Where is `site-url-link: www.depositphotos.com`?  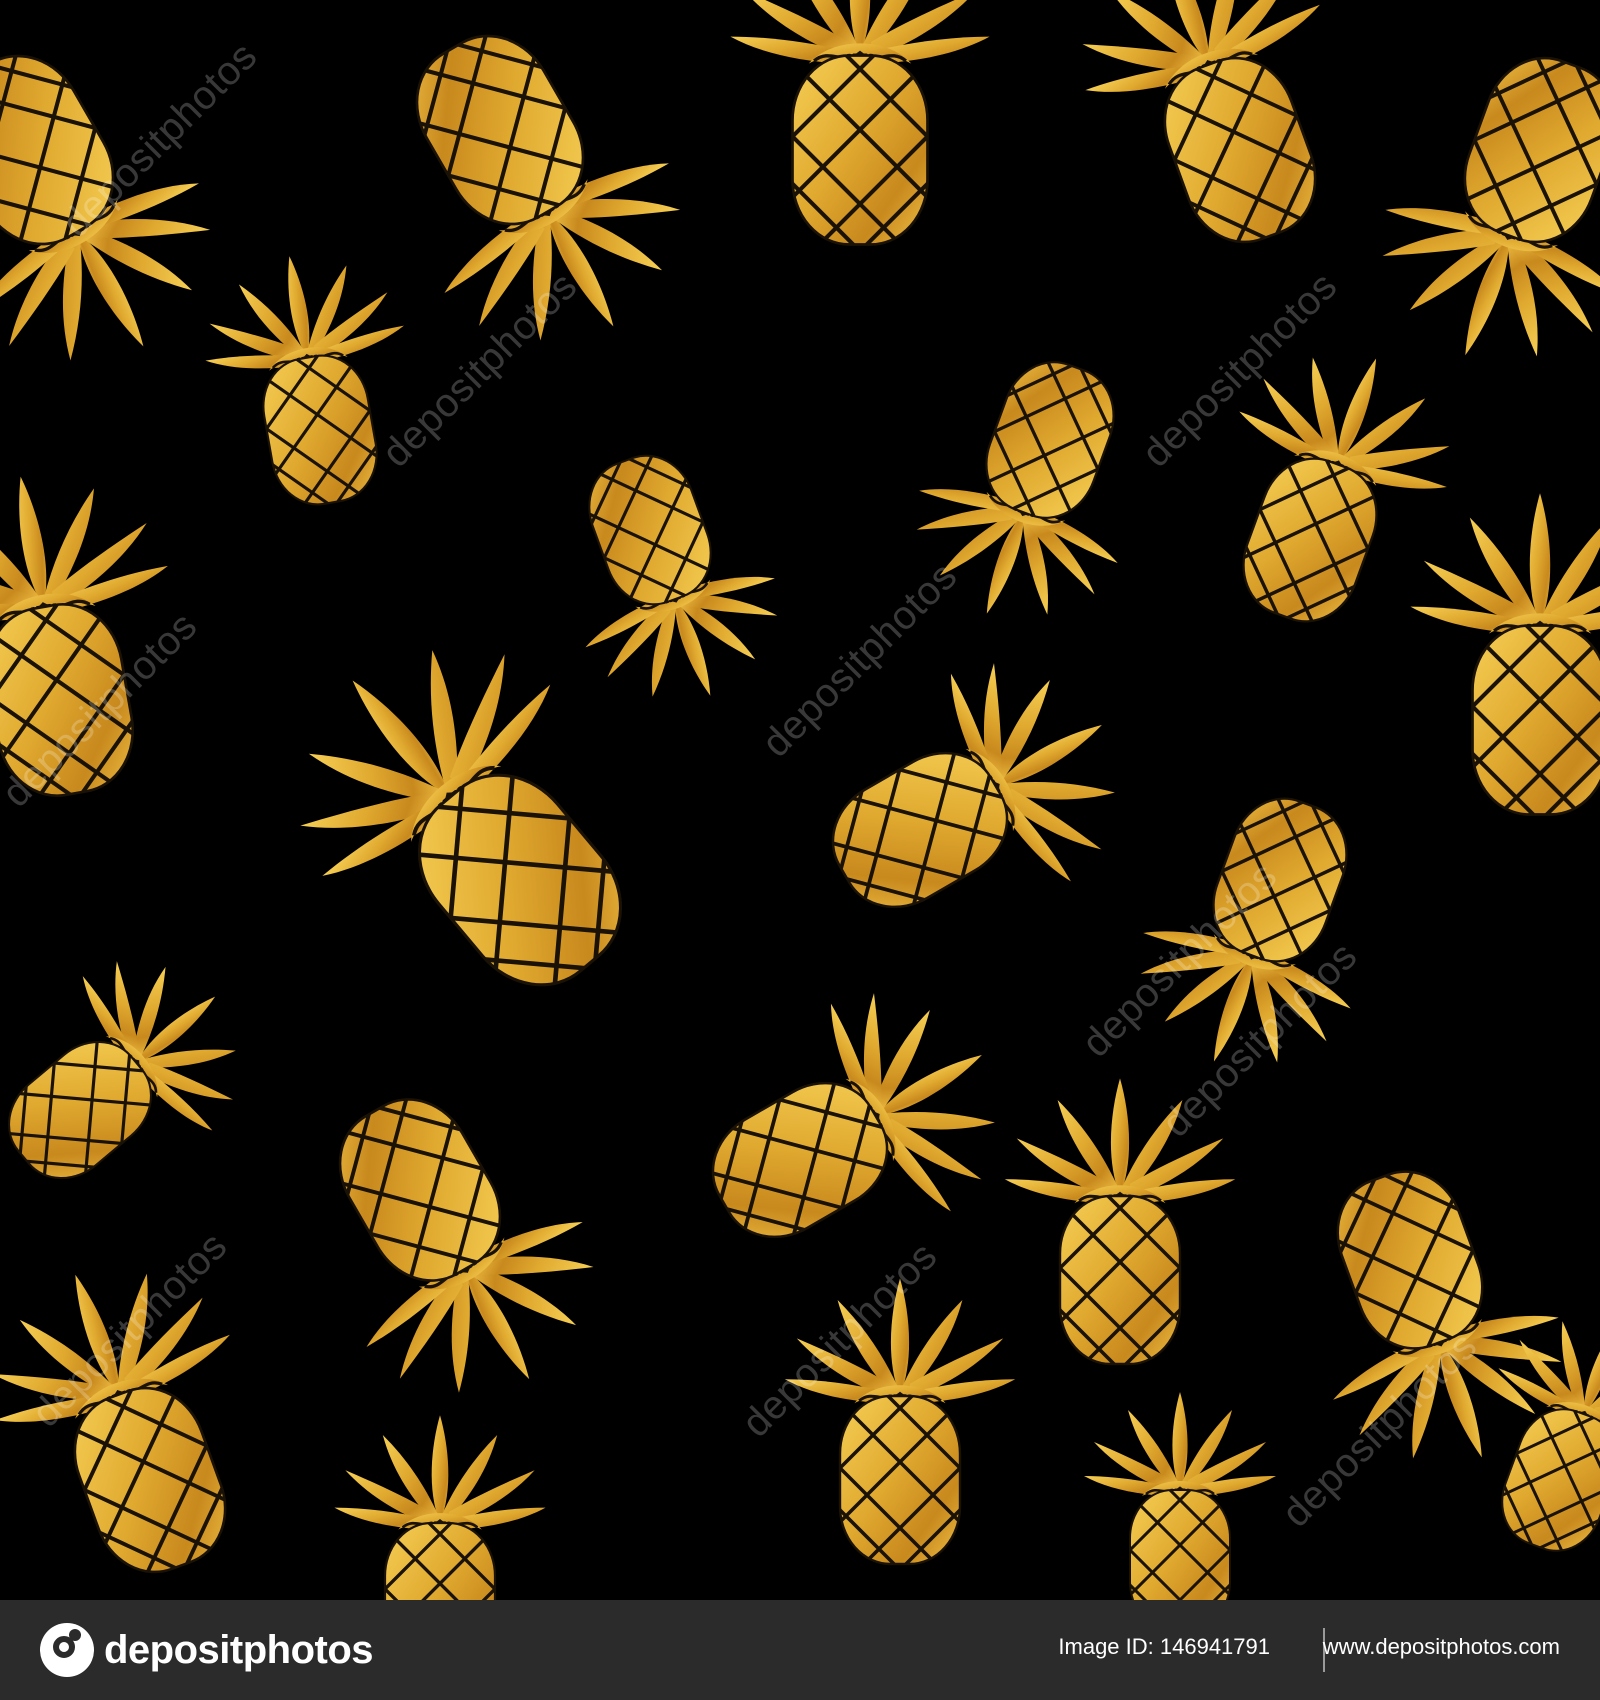
site-url-link: www.depositphotos.com is located at coordinates (1441, 1647).